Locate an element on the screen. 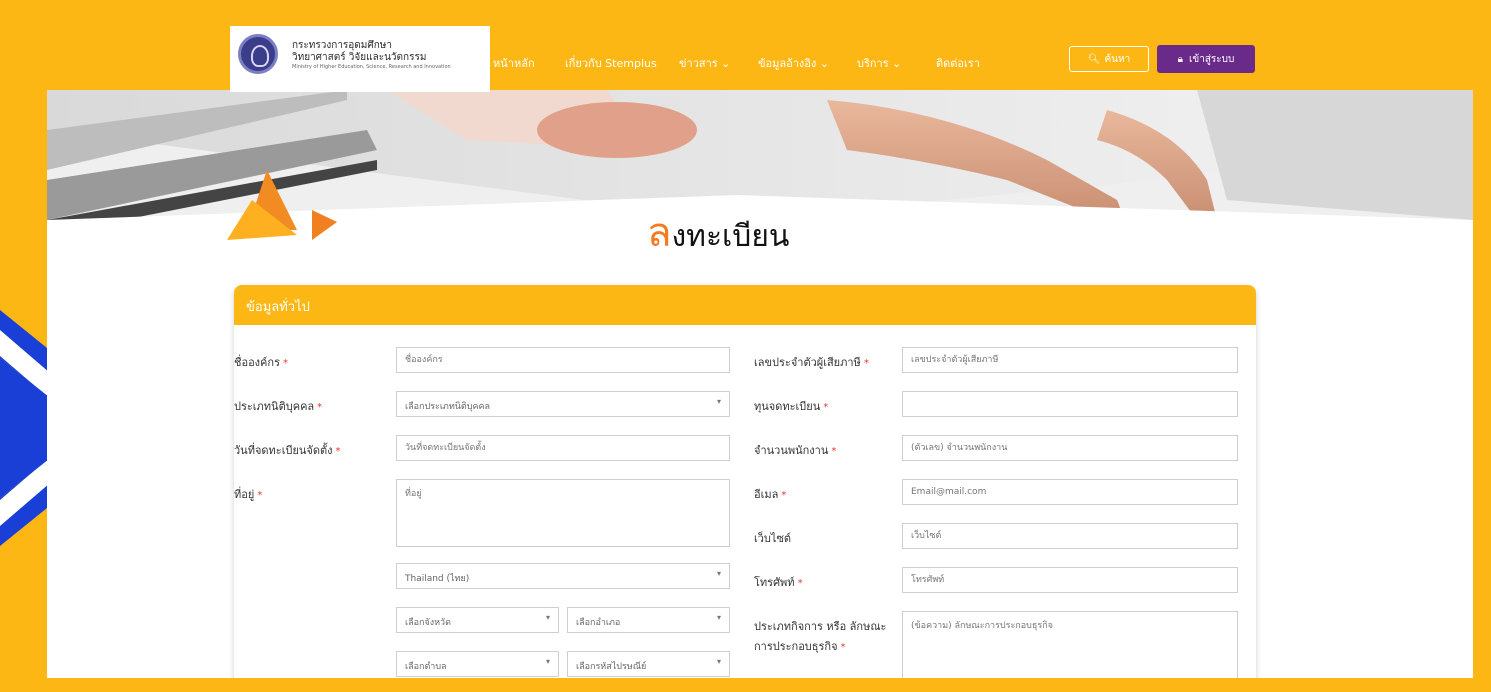 The height and width of the screenshot is (692, 1491). business-type-label-line1: ประเภทกิจการ หรือ ลักษณะ is located at coordinates (820, 626).